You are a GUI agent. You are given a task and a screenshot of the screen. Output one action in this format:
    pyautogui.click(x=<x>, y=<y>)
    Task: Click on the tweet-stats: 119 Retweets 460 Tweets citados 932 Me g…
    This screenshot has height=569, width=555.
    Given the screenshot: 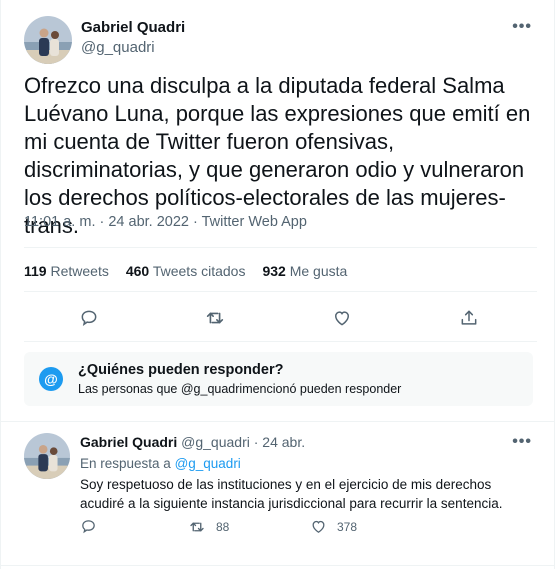 What is the action you would take?
    pyautogui.click(x=185, y=271)
    